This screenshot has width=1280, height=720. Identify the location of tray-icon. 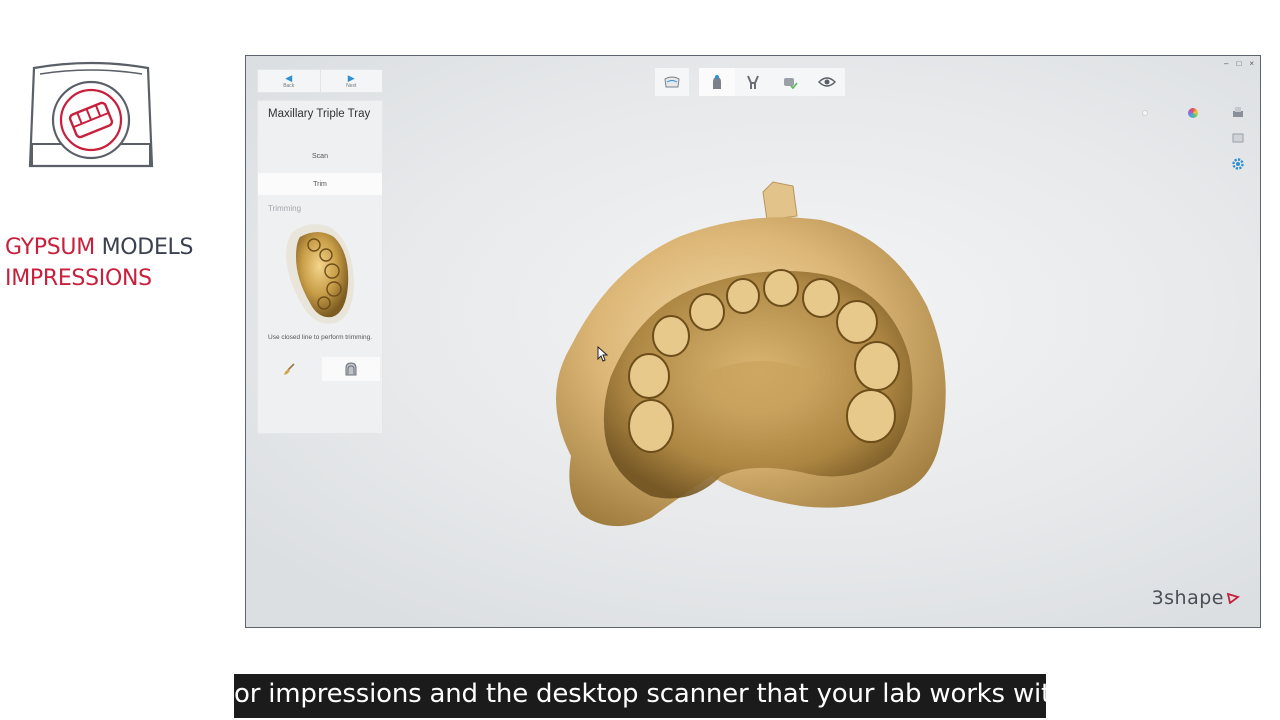
(672, 82).